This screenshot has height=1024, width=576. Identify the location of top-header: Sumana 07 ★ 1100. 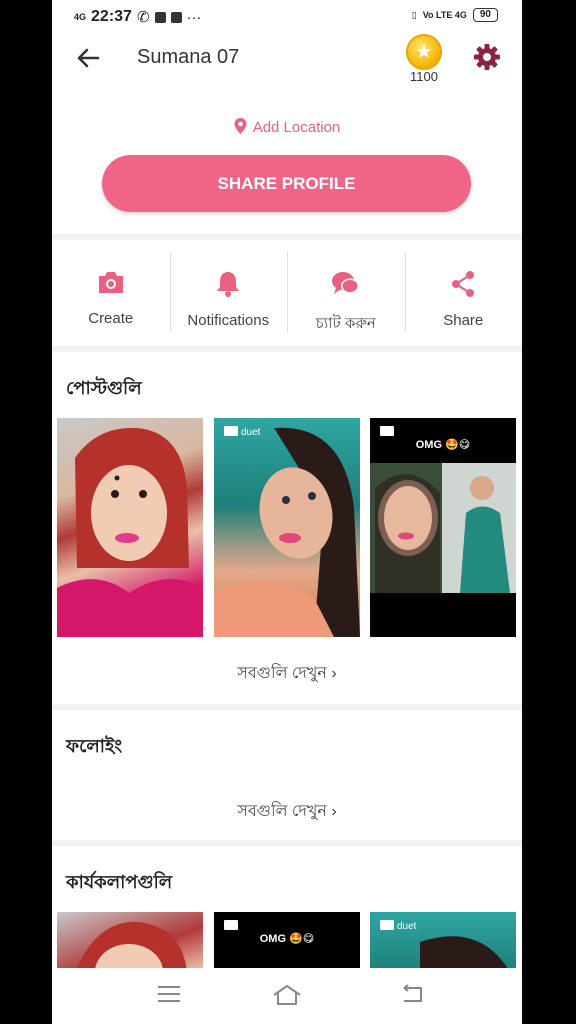
(287, 66).